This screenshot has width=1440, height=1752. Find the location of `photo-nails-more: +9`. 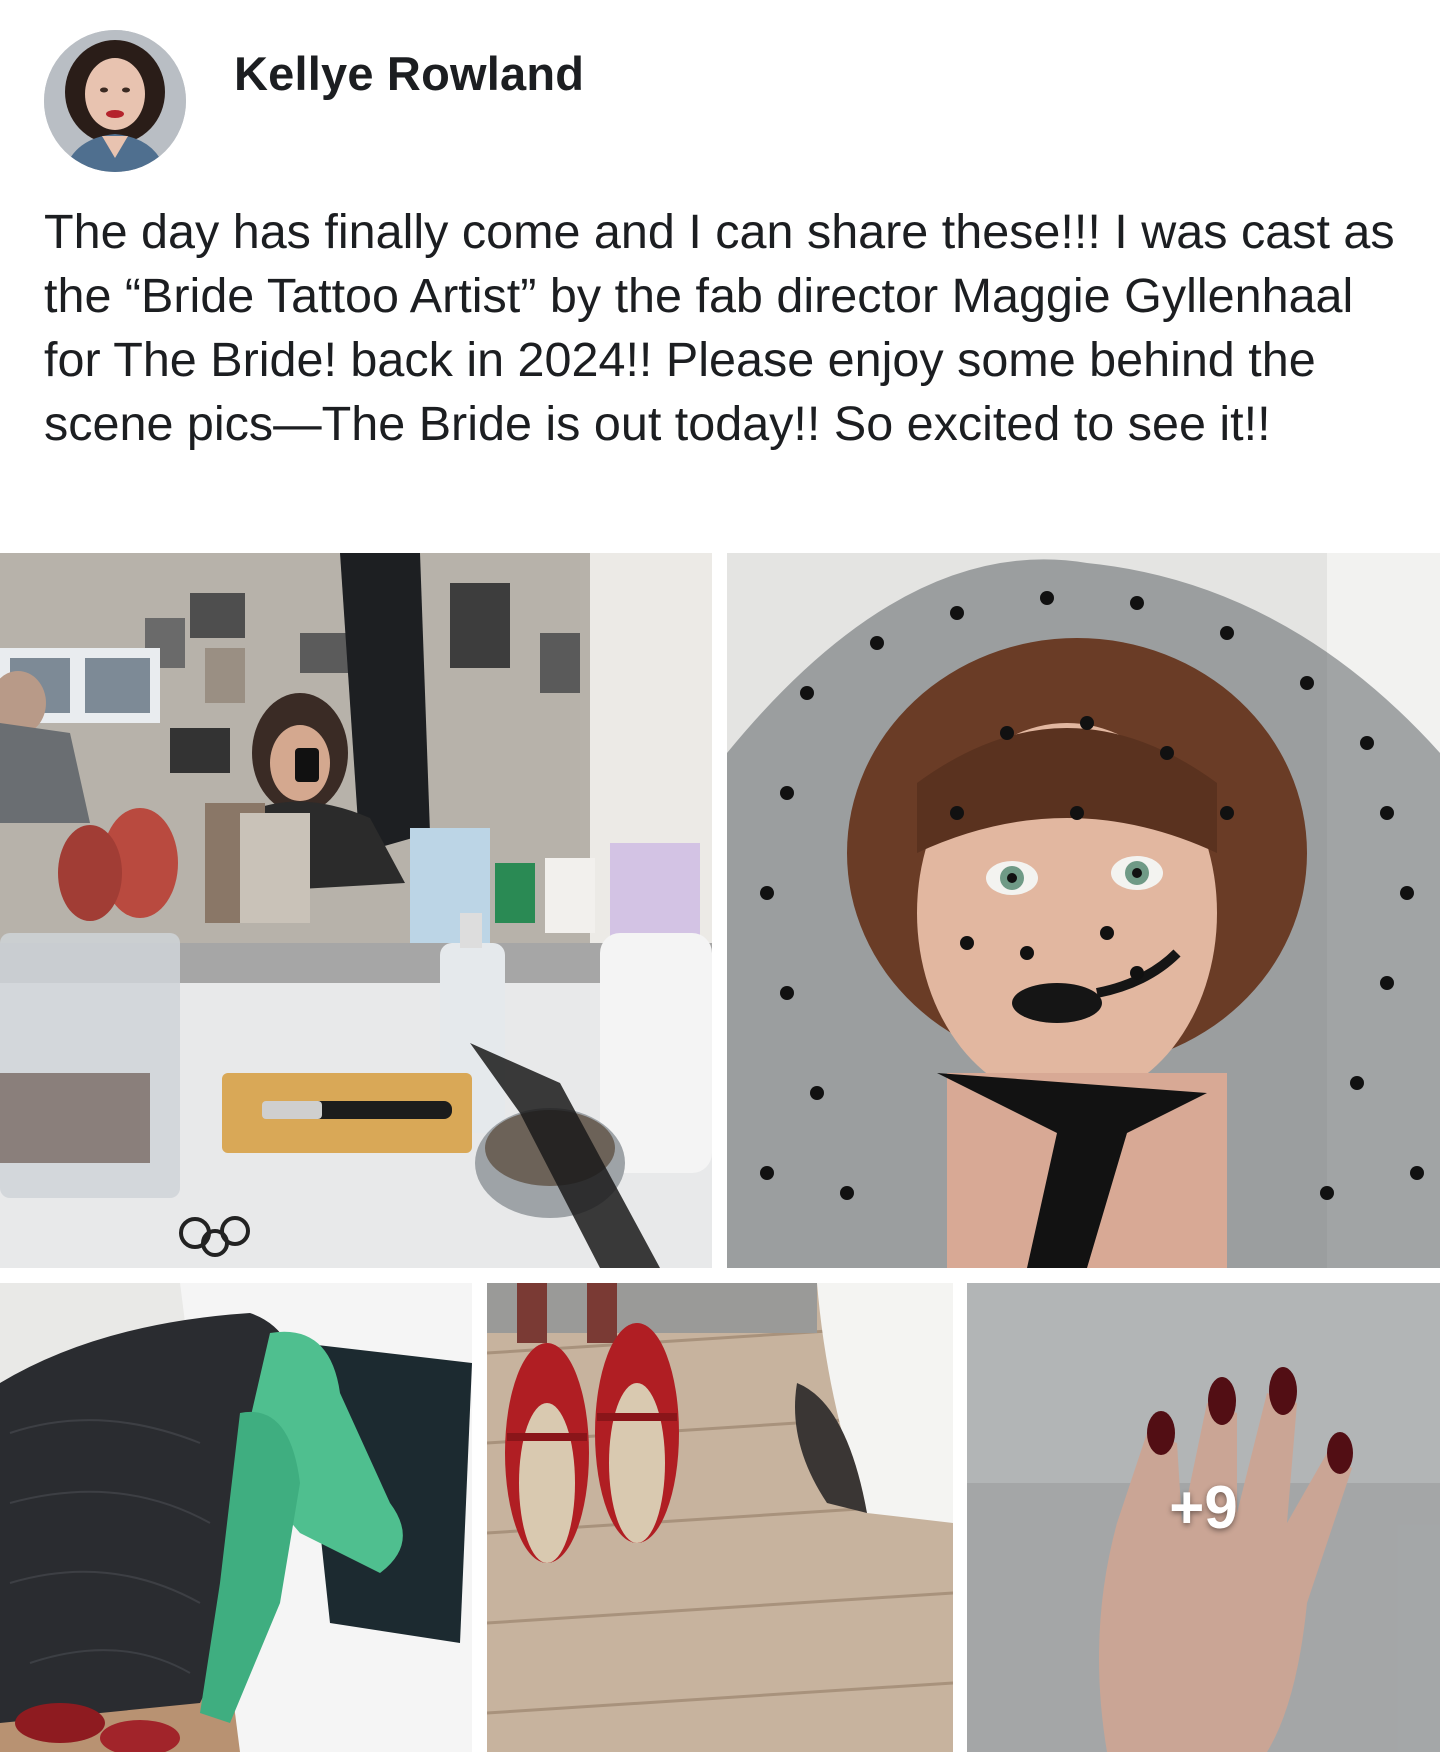

photo-nails-more: +9 is located at coordinates (1203, 1517).